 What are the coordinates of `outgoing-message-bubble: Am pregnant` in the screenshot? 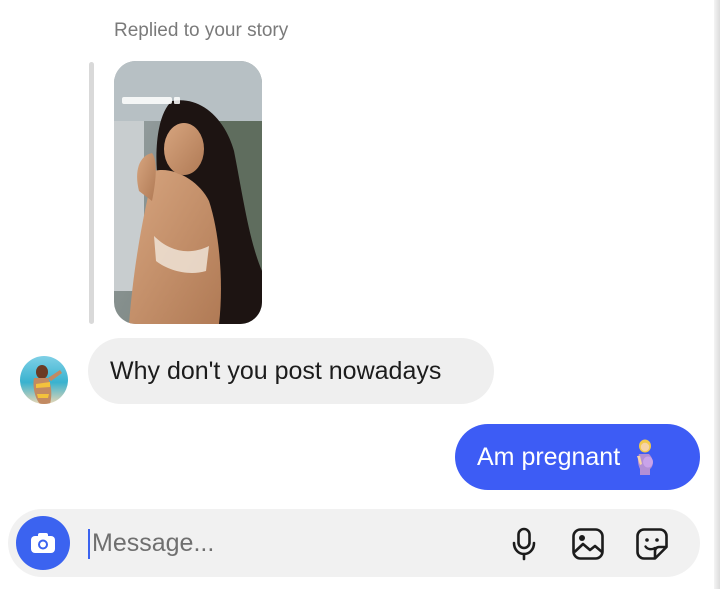 It's located at (577, 457).